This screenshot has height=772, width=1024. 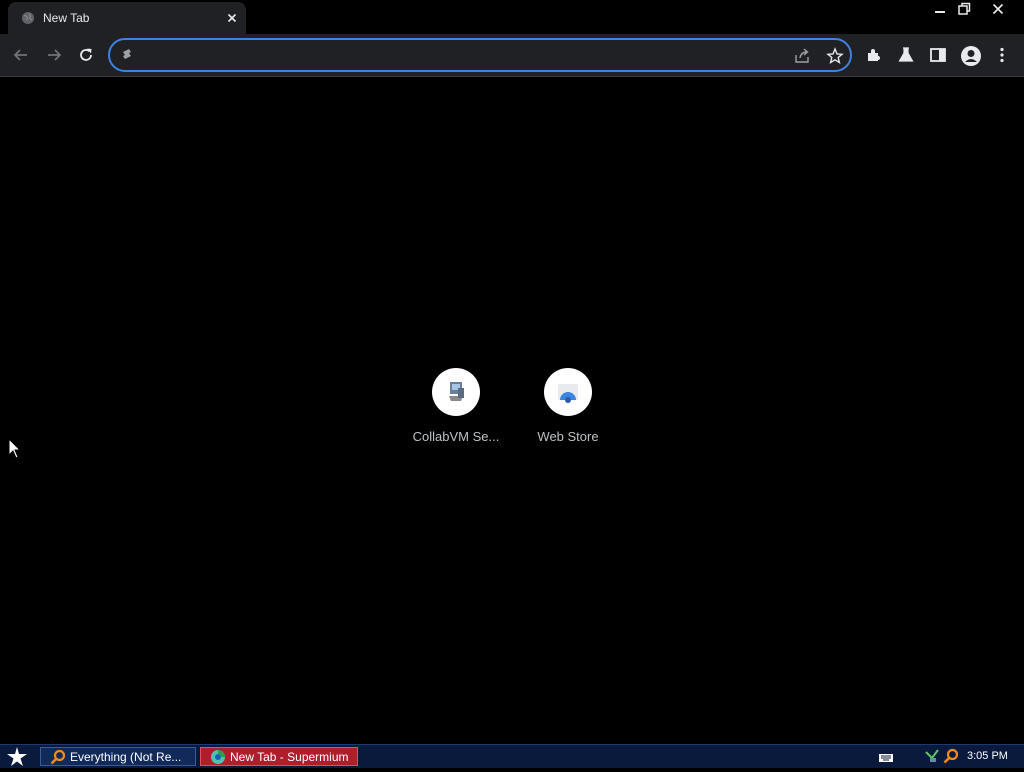 What do you see at coordinates (951, 758) in the screenshot?
I see `search-icon` at bounding box center [951, 758].